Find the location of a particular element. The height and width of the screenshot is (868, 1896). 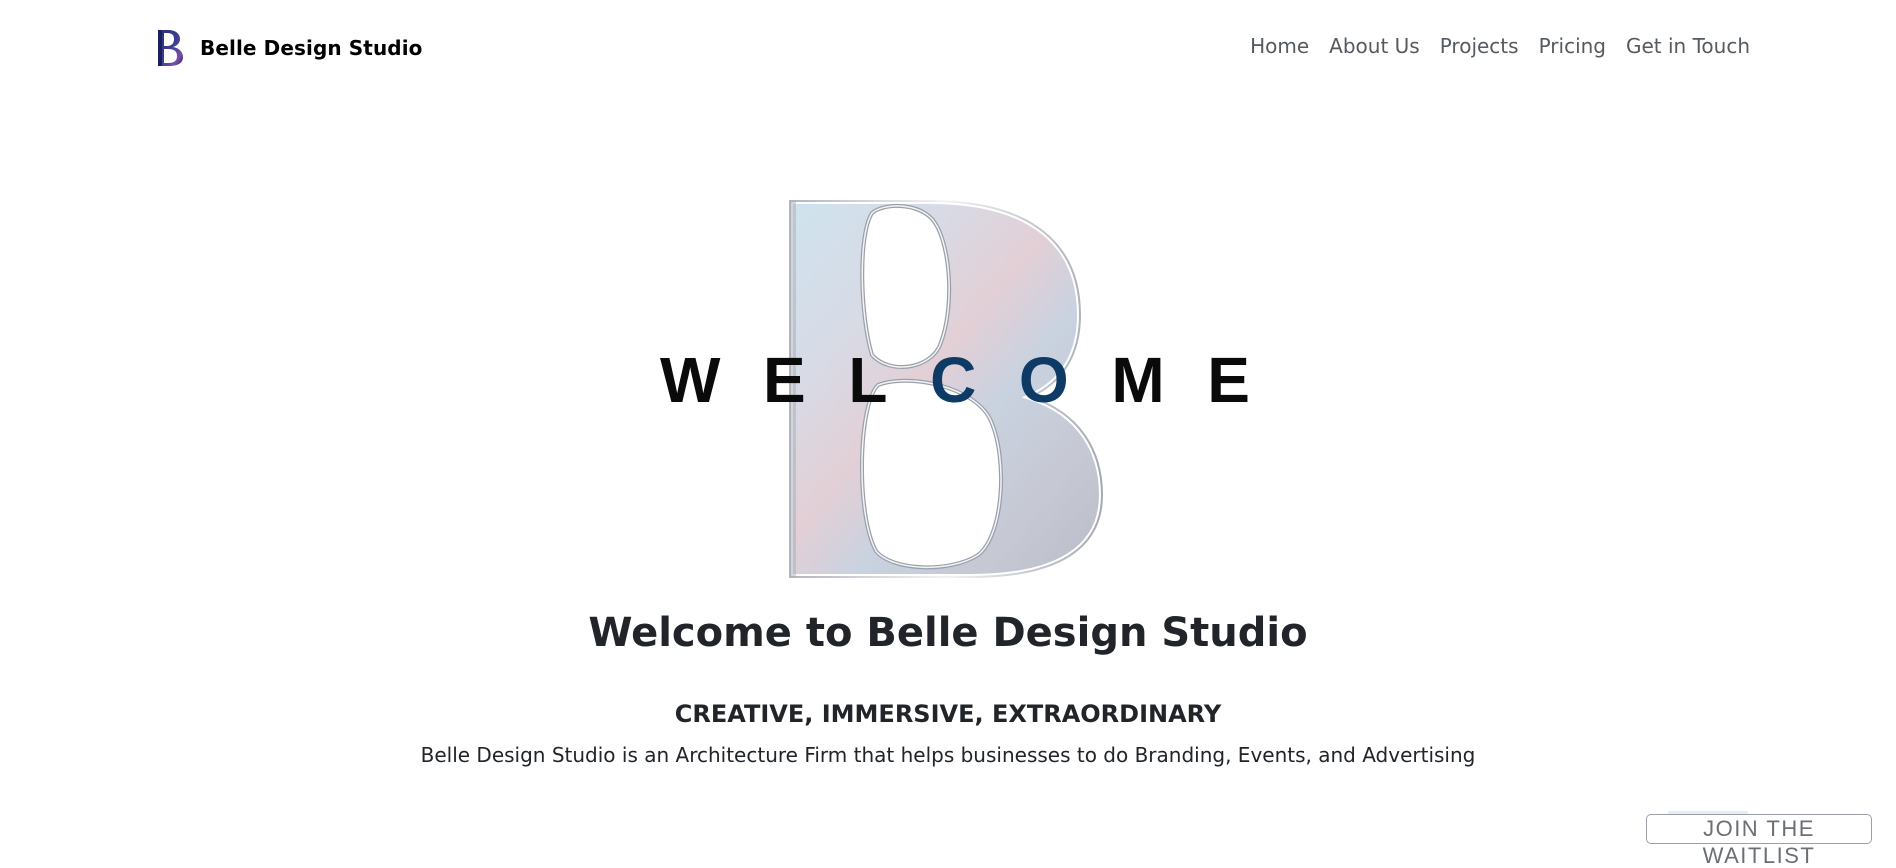

nav-home: Home is located at coordinates (1279, 46).